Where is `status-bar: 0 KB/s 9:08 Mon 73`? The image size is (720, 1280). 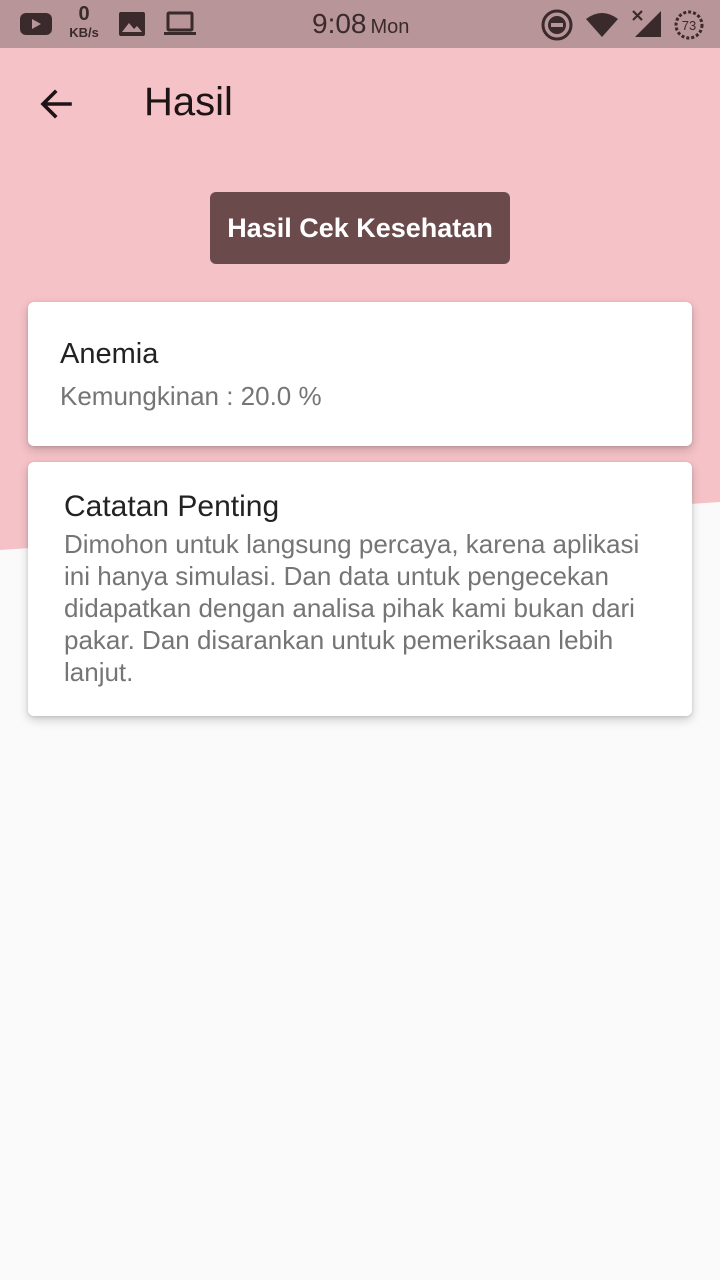
status-bar: 0 KB/s 9:08 Mon 73 is located at coordinates (360, 24).